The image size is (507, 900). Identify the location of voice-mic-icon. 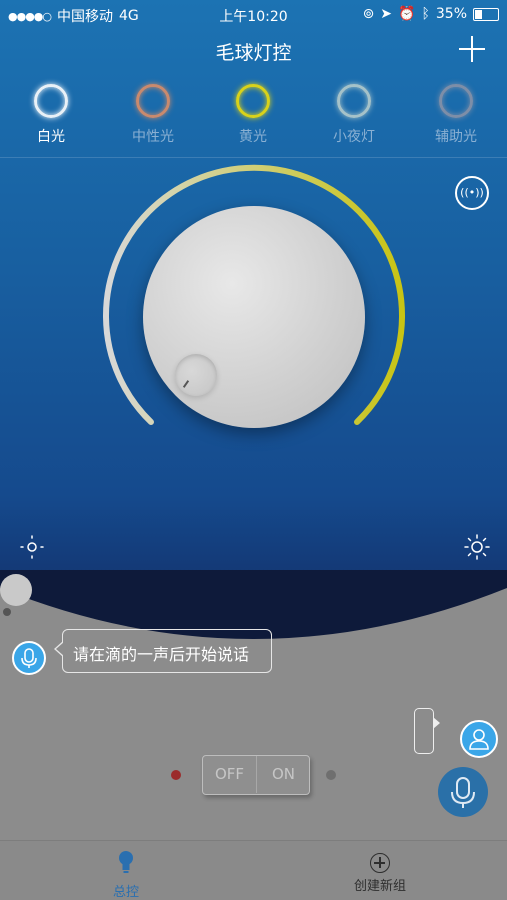
(29, 658).